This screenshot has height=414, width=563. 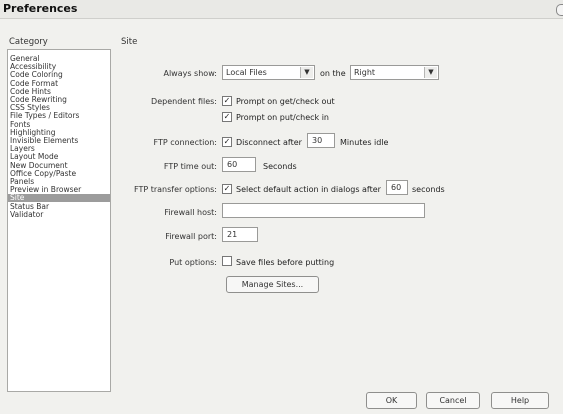 I want to click on disconnect-label: Disconnect after, so click(x=269, y=142).